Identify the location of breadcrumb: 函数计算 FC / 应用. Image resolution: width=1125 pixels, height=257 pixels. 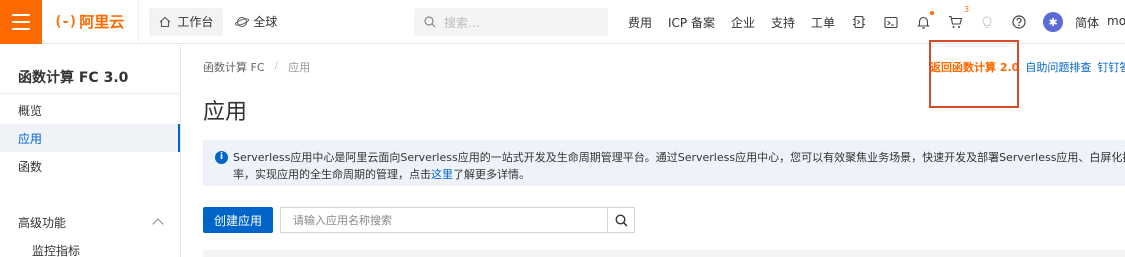
(256, 67).